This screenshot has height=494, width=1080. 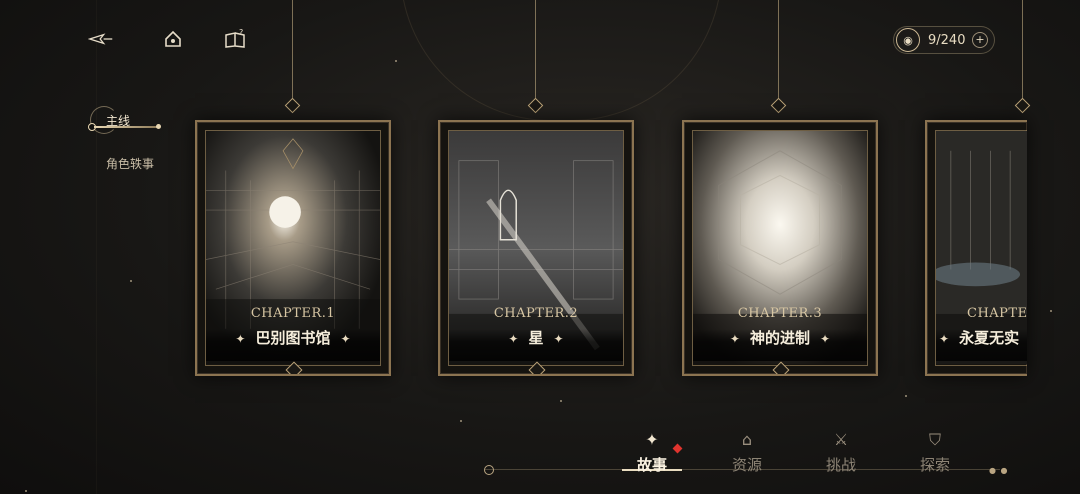 What do you see at coordinates (130, 163) in the screenshot?
I see `nav-character-stories: 角色轶事` at bounding box center [130, 163].